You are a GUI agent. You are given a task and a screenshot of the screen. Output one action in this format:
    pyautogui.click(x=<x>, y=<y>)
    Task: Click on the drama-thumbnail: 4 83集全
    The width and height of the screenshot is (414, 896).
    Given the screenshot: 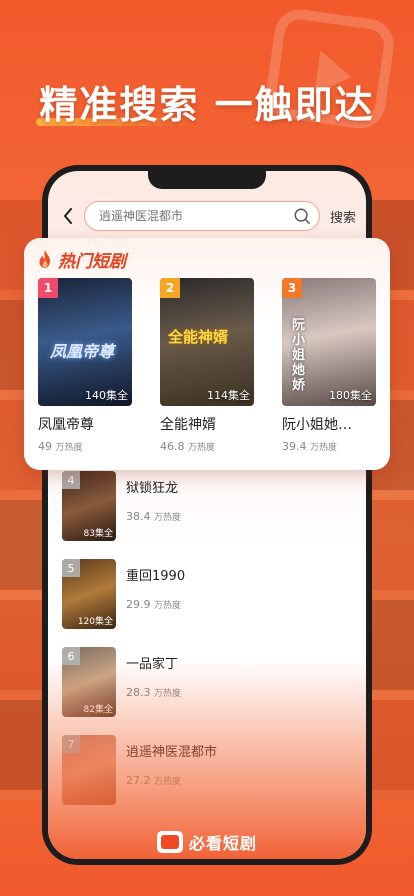 What is the action you would take?
    pyautogui.click(x=89, y=506)
    